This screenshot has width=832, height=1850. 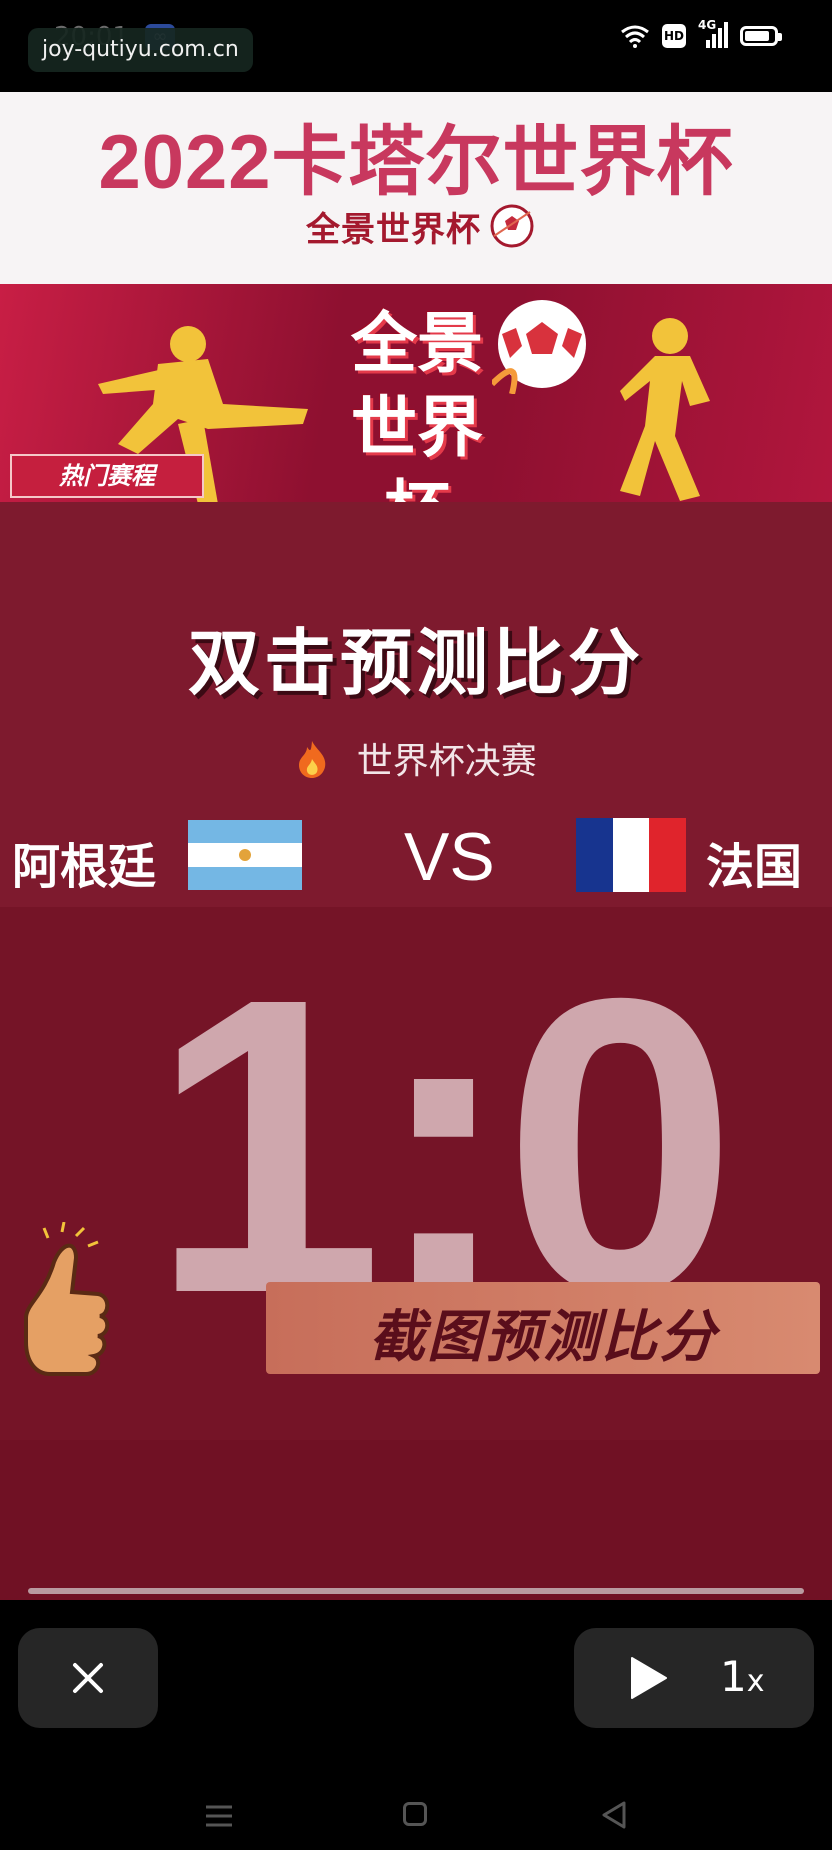 What do you see at coordinates (755, 1681) in the screenshot?
I see `speed-suffix: x` at bounding box center [755, 1681].